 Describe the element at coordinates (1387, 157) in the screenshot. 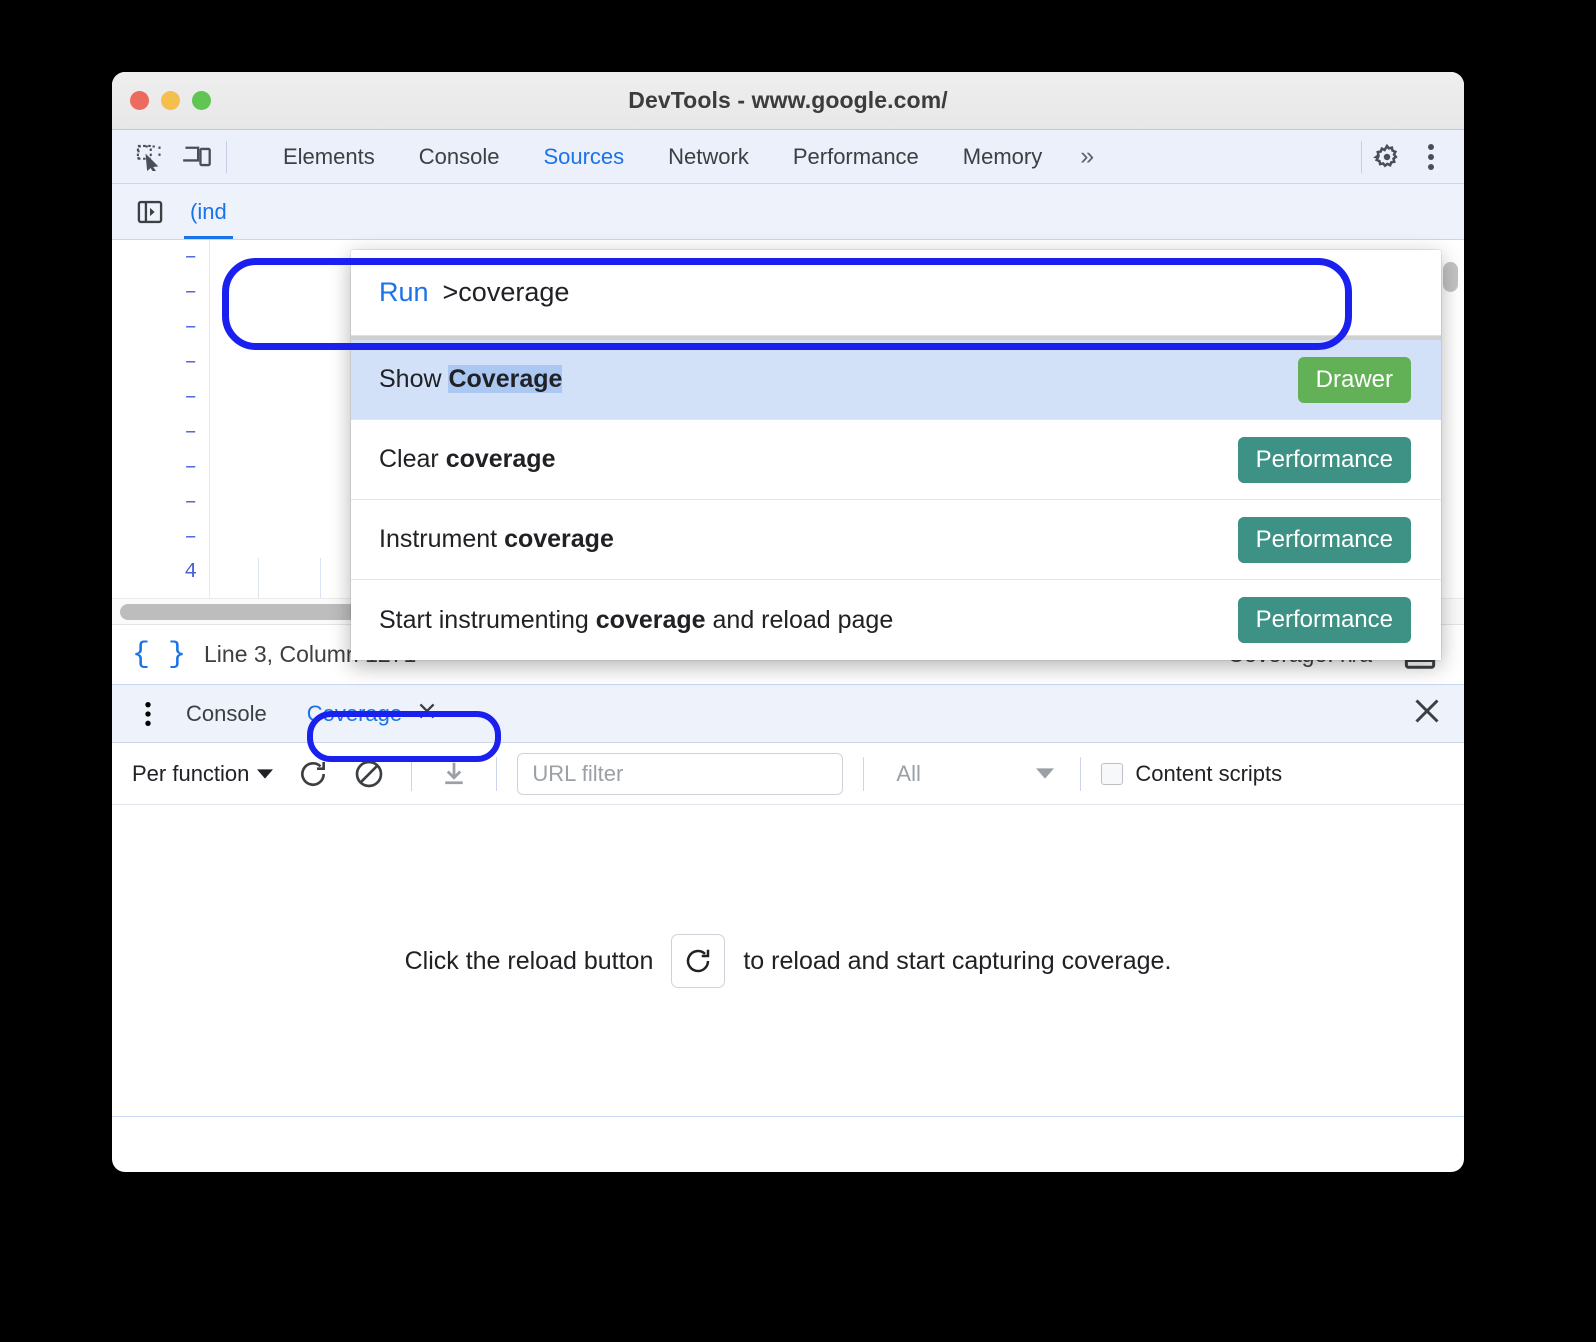

I see `gear-icon` at that location.